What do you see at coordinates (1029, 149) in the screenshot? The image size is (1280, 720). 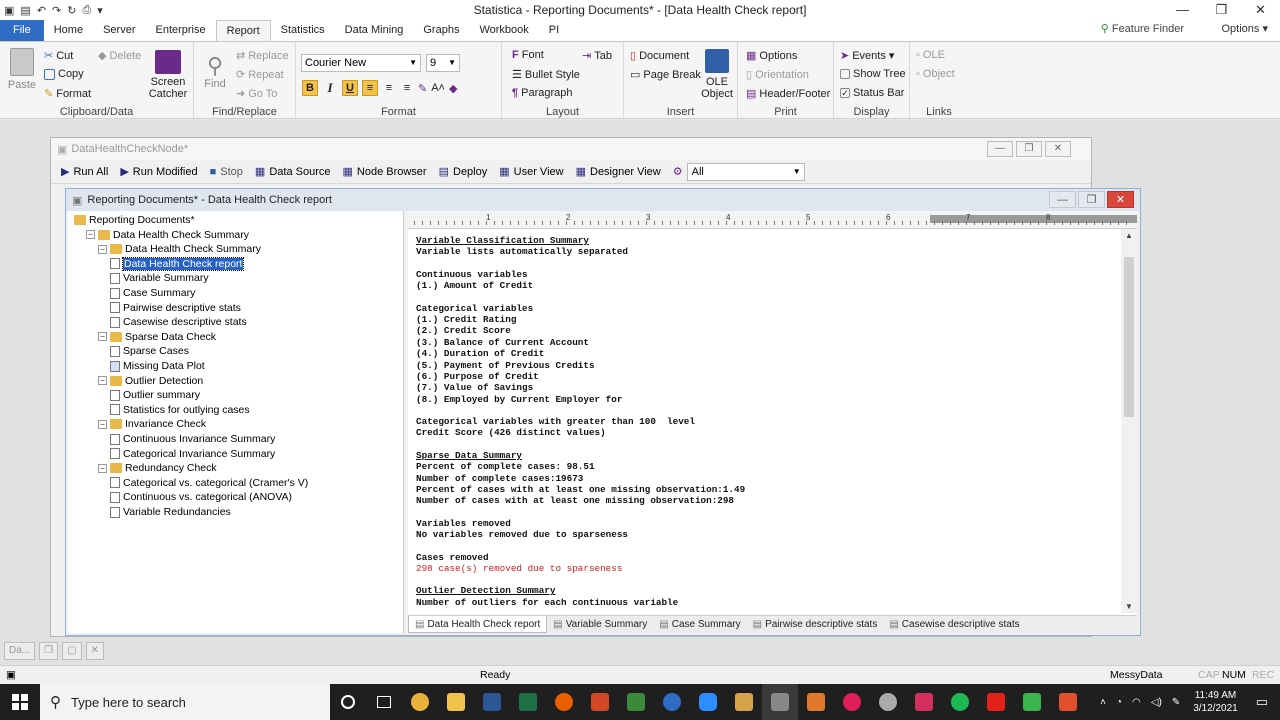 I see `node-restore-button: ❐` at bounding box center [1029, 149].